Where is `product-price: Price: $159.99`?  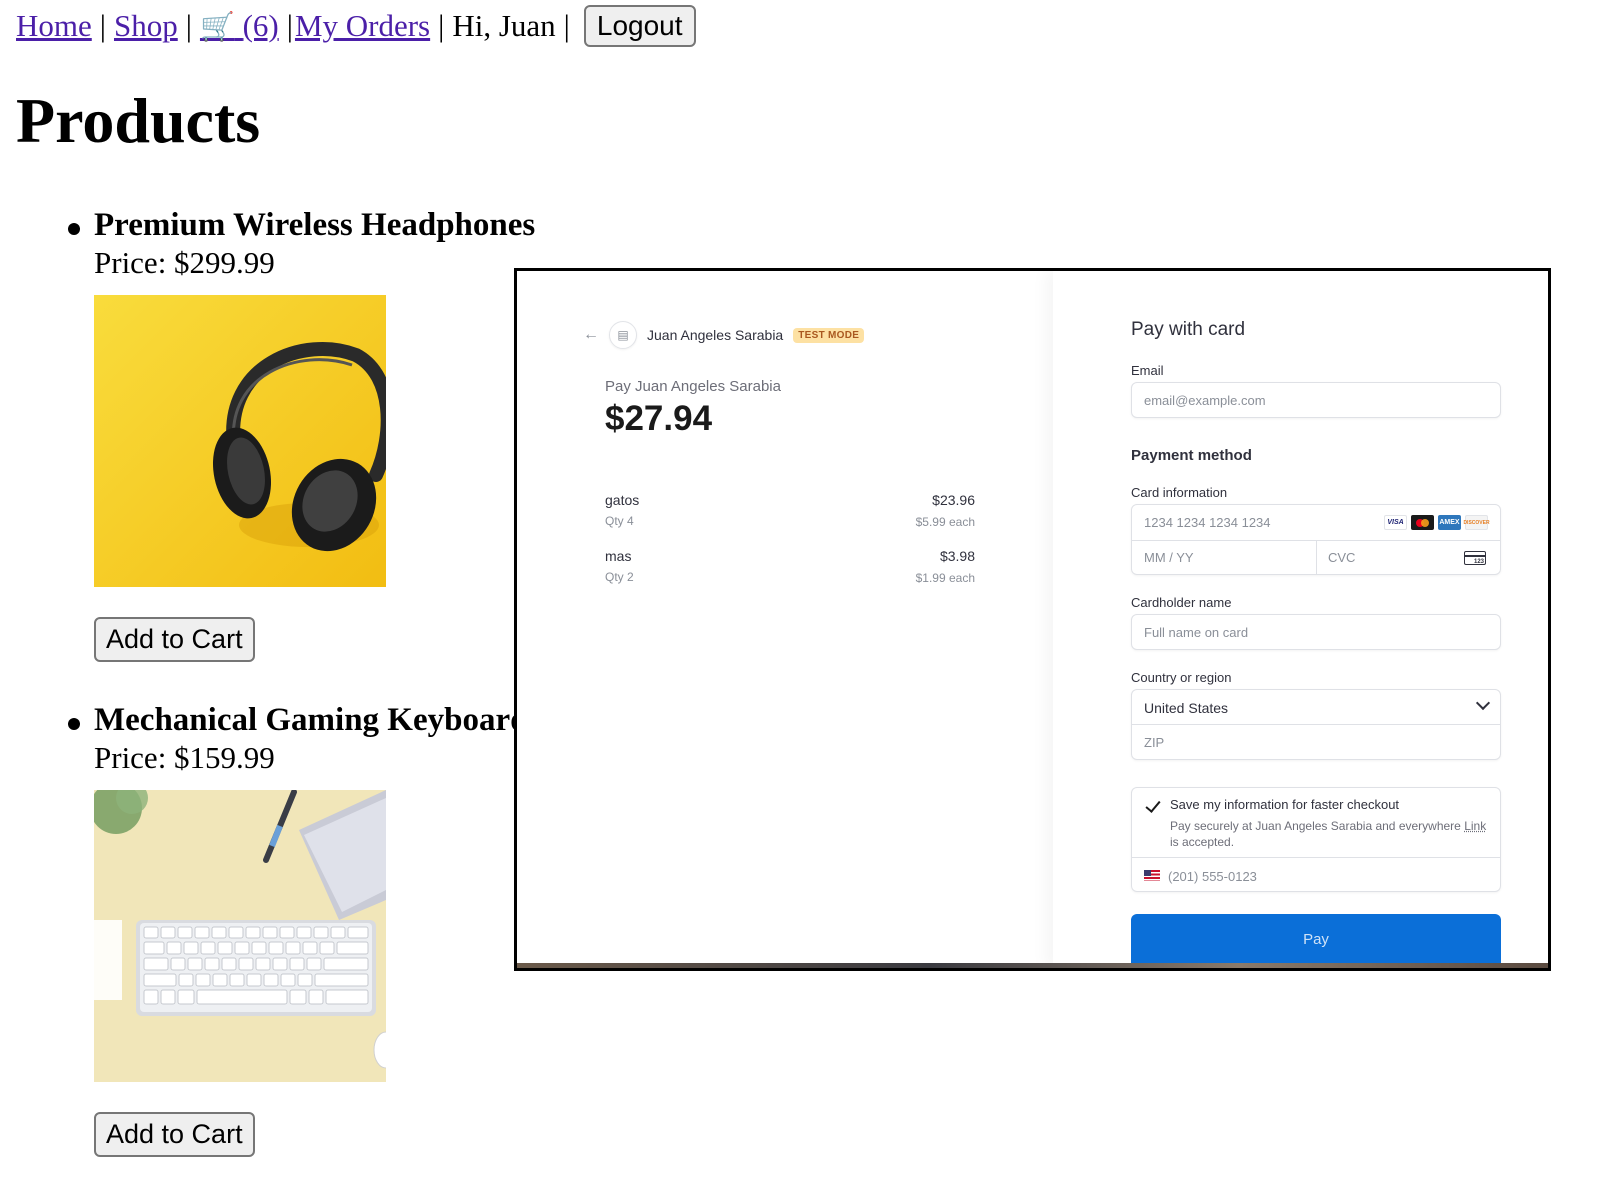
product-price: Price: $159.99 is located at coordinates (184, 757).